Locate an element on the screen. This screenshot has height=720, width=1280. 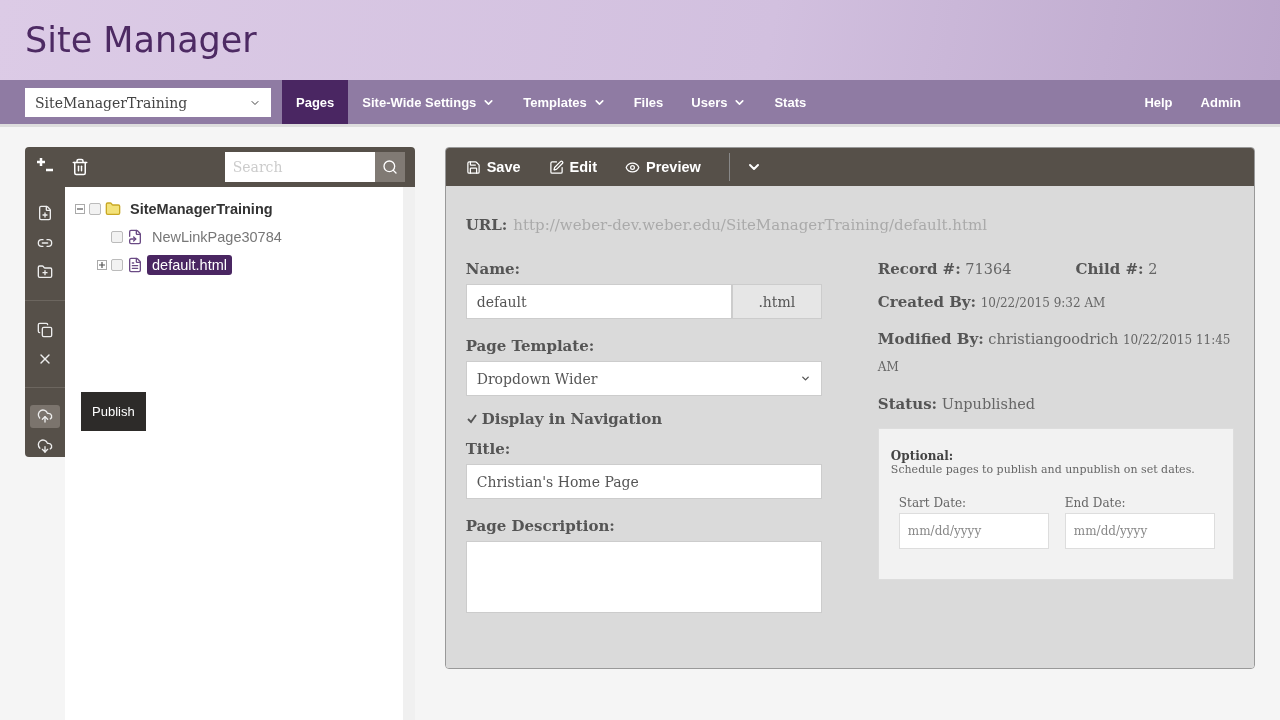
page-icon is located at coordinates (135, 265).